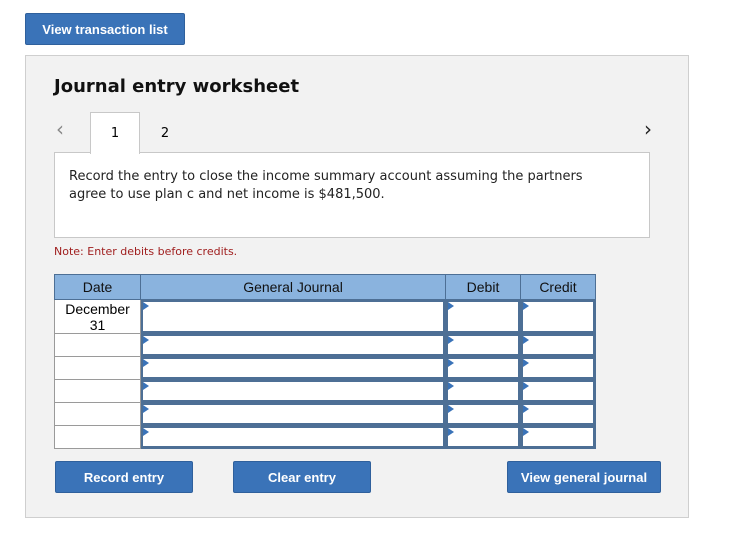  I want to click on clear-entry-button: Clear entry, so click(302, 477).